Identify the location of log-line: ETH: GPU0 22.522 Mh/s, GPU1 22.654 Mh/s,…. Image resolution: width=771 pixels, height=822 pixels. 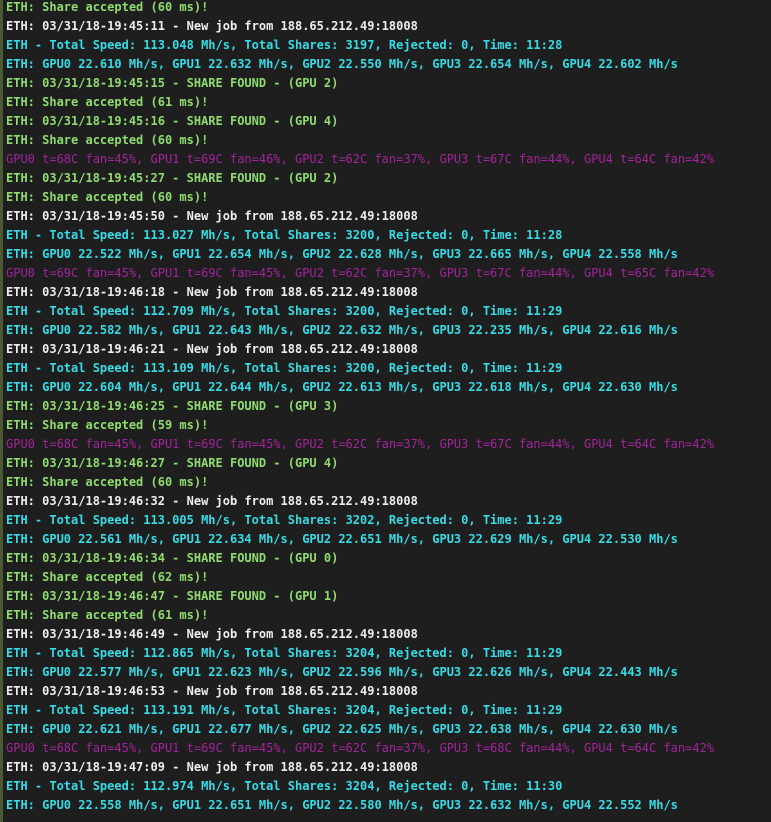
(342, 254).